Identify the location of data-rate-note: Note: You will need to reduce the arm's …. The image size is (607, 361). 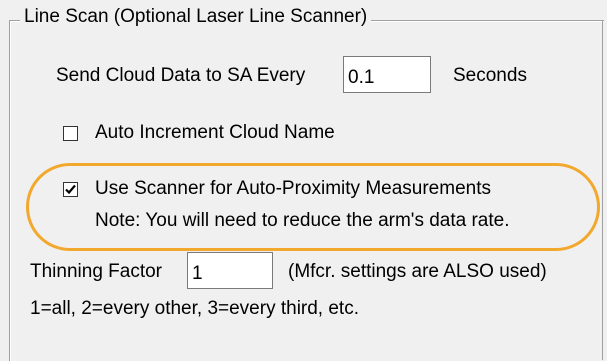
(302, 220).